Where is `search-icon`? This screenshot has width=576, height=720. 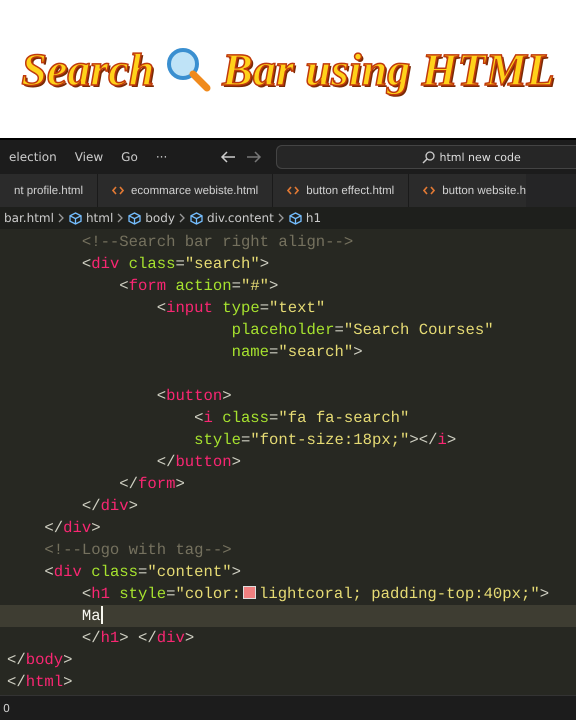 search-icon is located at coordinates (429, 157).